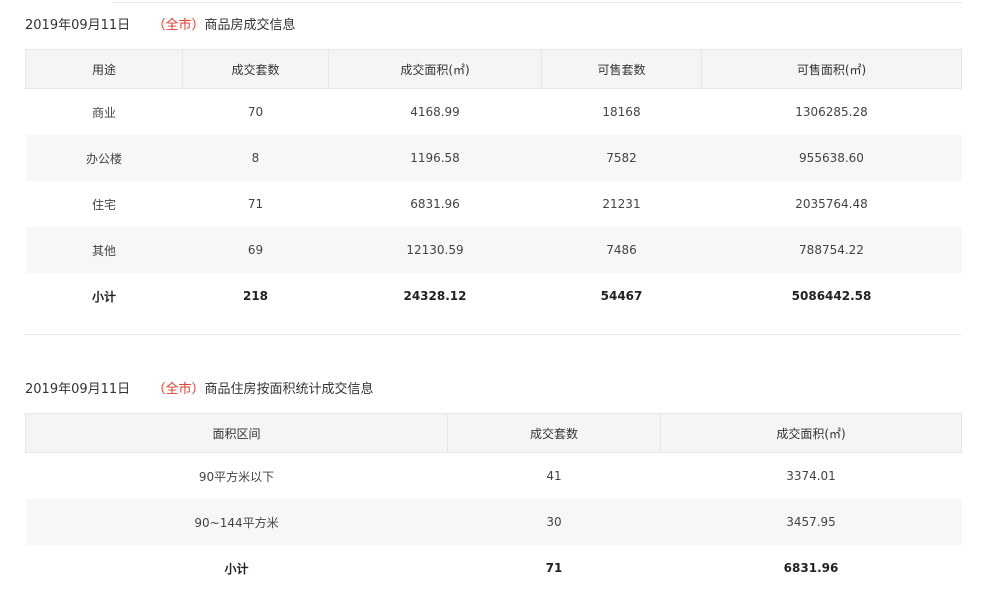 This screenshot has width=986, height=610. What do you see at coordinates (103, 112) in the screenshot?
I see `cell-use: 商业` at bounding box center [103, 112].